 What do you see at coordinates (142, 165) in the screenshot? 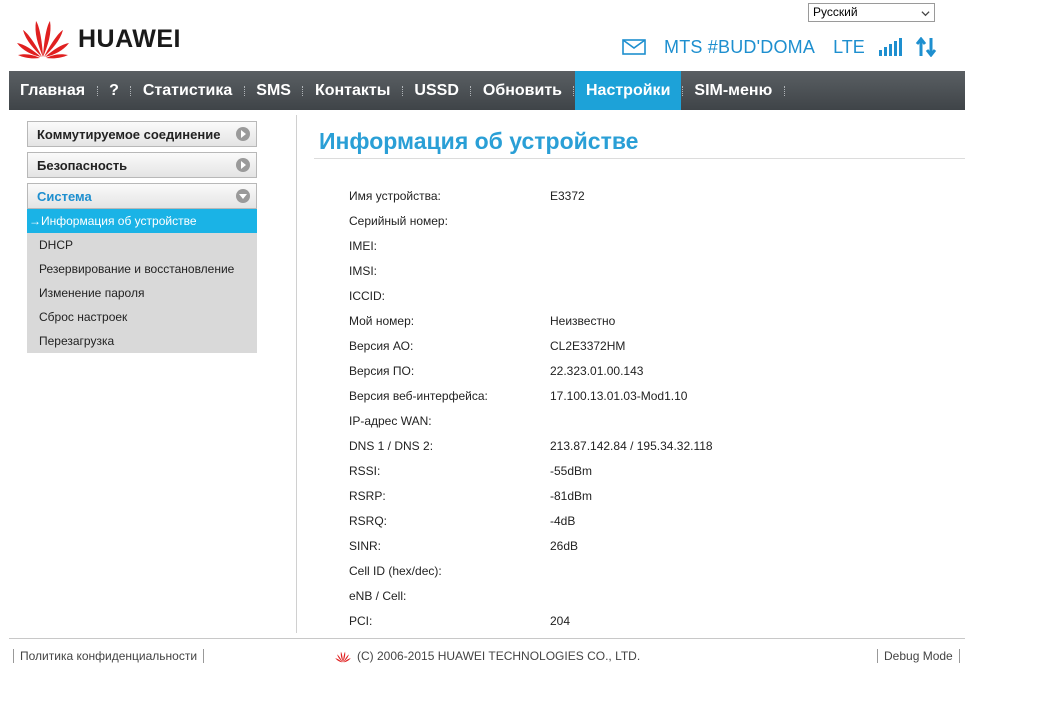
I see `sidebar-group-security: Безопасность` at bounding box center [142, 165].